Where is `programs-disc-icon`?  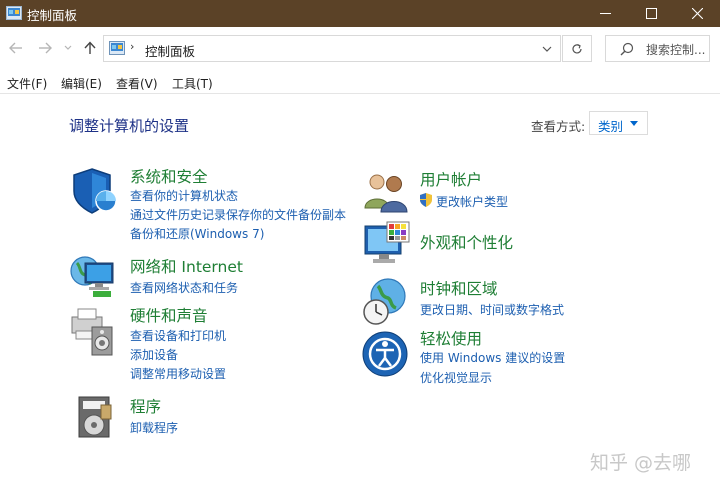 programs-disc-icon is located at coordinates (95, 417).